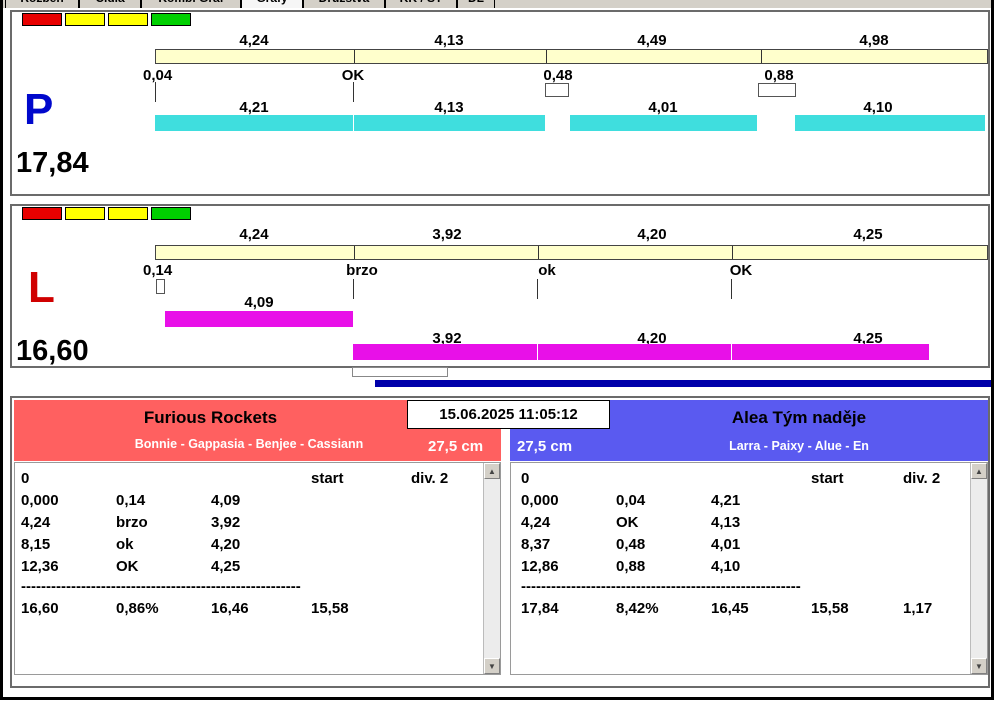  What do you see at coordinates (683, 383) in the screenshot?
I see `race-progress-bar` at bounding box center [683, 383].